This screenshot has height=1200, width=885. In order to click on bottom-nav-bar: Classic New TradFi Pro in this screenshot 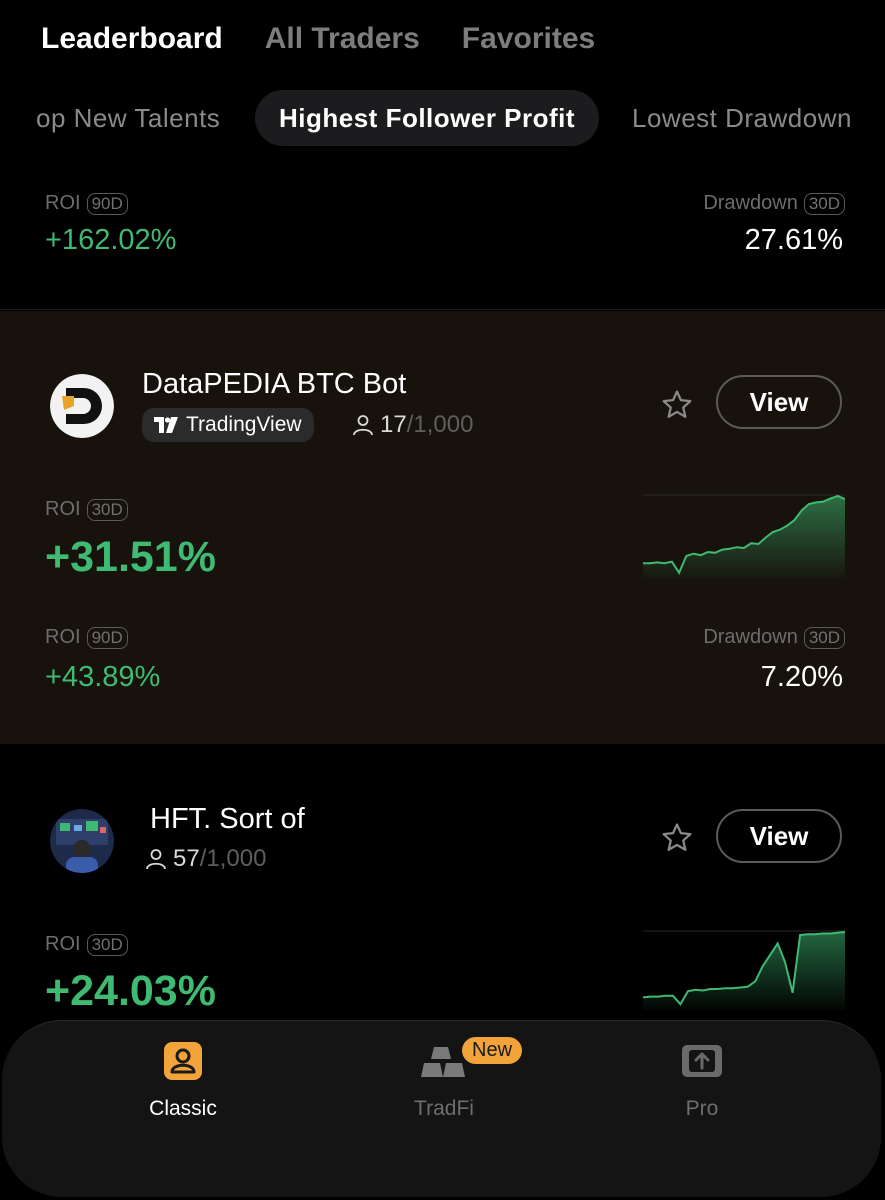, I will do `click(441, 1108)`.